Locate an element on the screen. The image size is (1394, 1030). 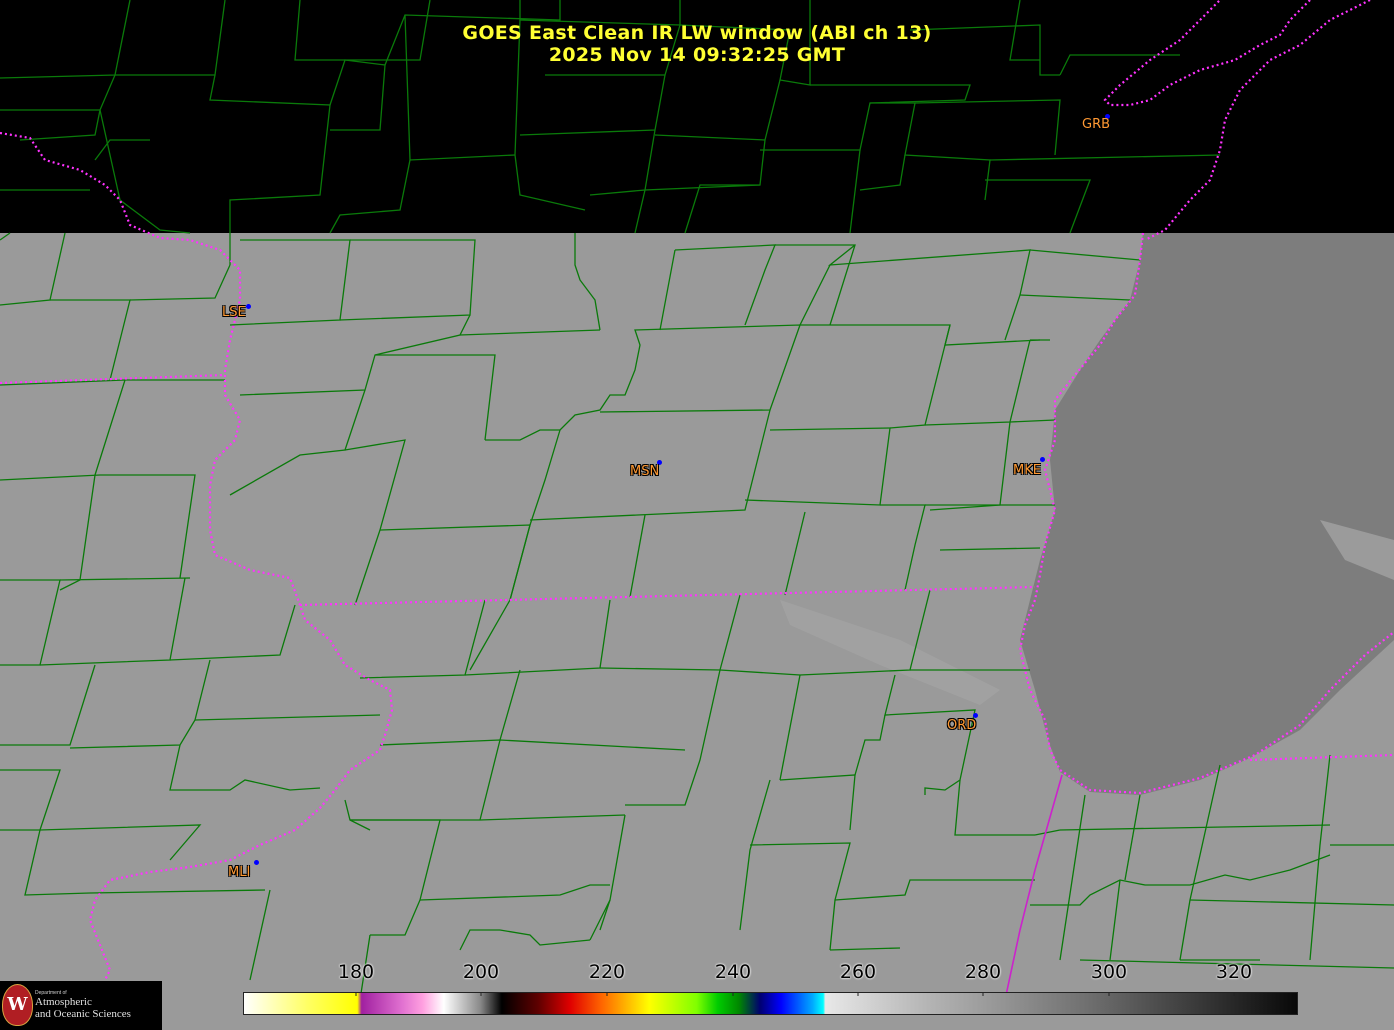
map-timestamp: 2025 Nov 14 09:32:25 GMT is located at coordinates (697, 55).